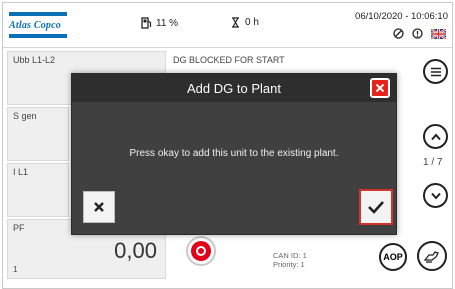 Image resolution: width=455 pixels, height=289 pixels. I want to click on stop-button, so click(201, 251).